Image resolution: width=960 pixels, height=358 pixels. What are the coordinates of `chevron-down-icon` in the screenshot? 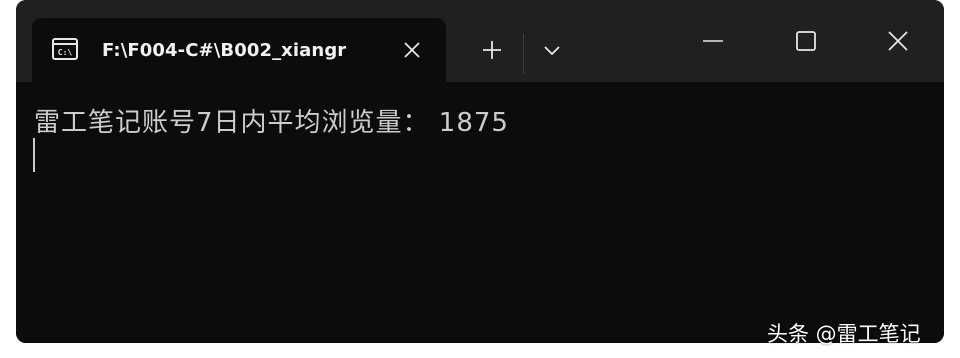 It's located at (552, 51).